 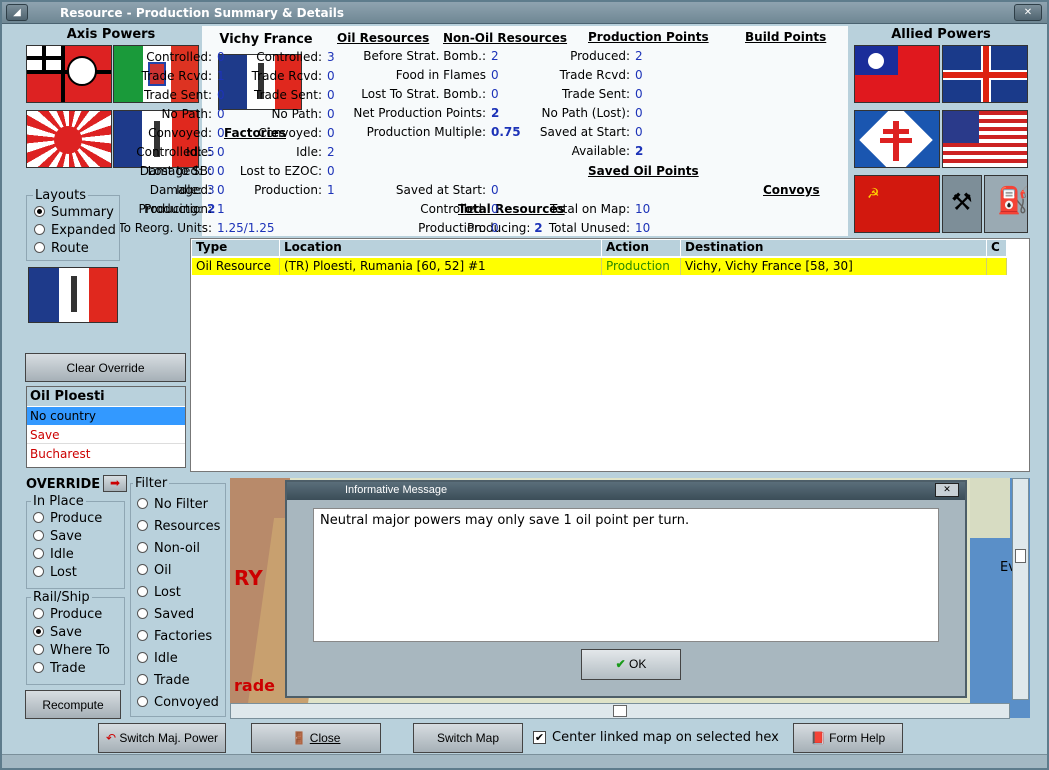 What do you see at coordinates (897, 139) in the screenshot?
I see `free-france-flag` at bounding box center [897, 139].